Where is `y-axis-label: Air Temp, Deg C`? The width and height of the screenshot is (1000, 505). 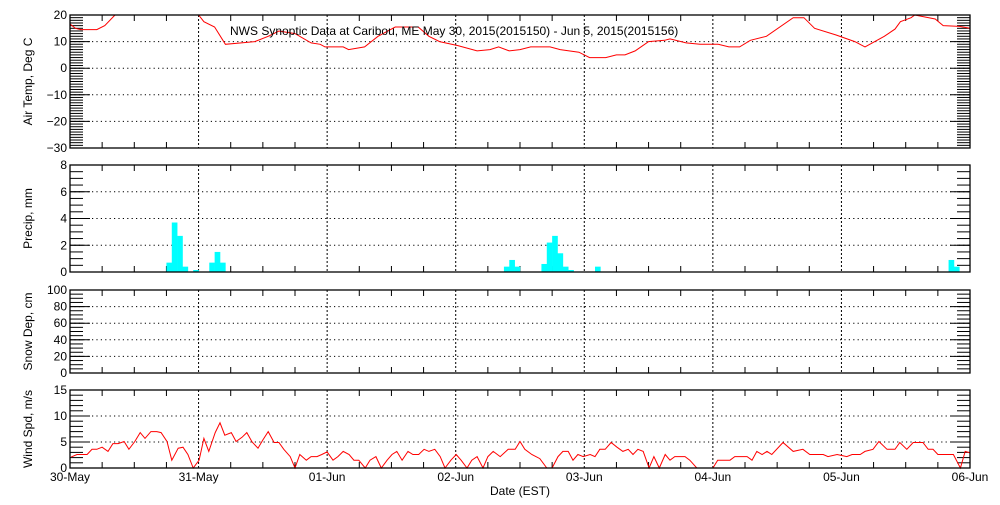 y-axis-label: Air Temp, Deg C is located at coordinates (28, 81).